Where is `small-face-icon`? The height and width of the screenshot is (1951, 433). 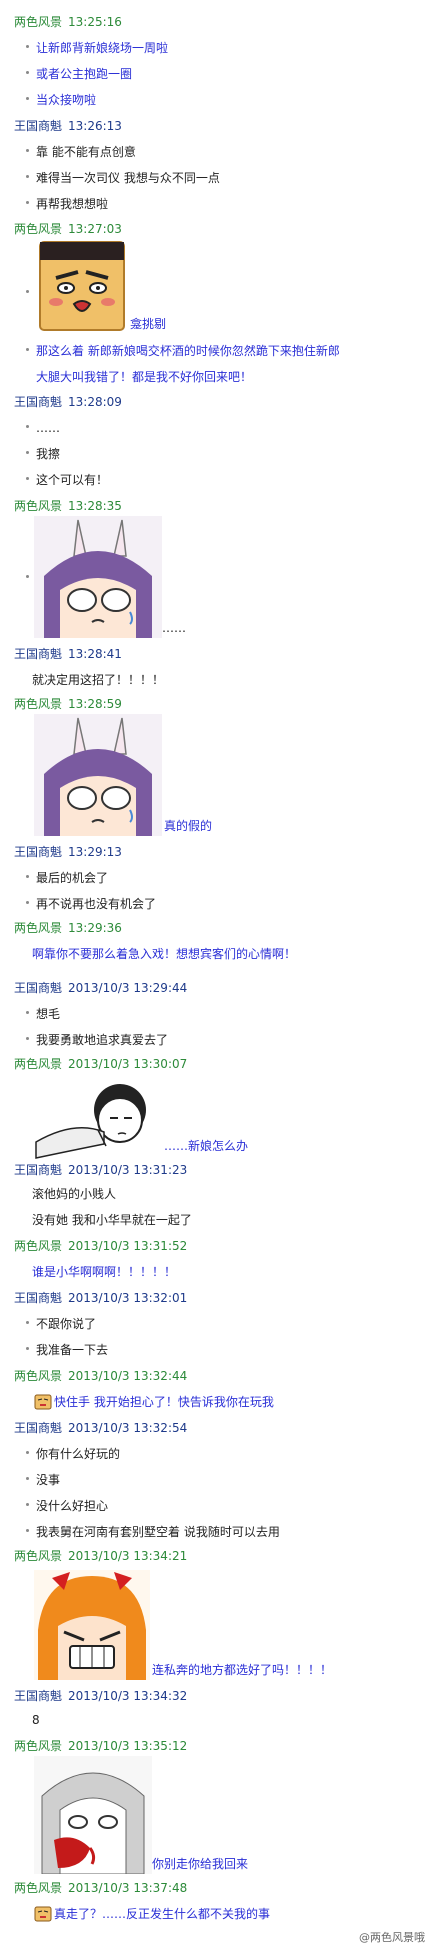
small-face-icon is located at coordinates (43, 1914).